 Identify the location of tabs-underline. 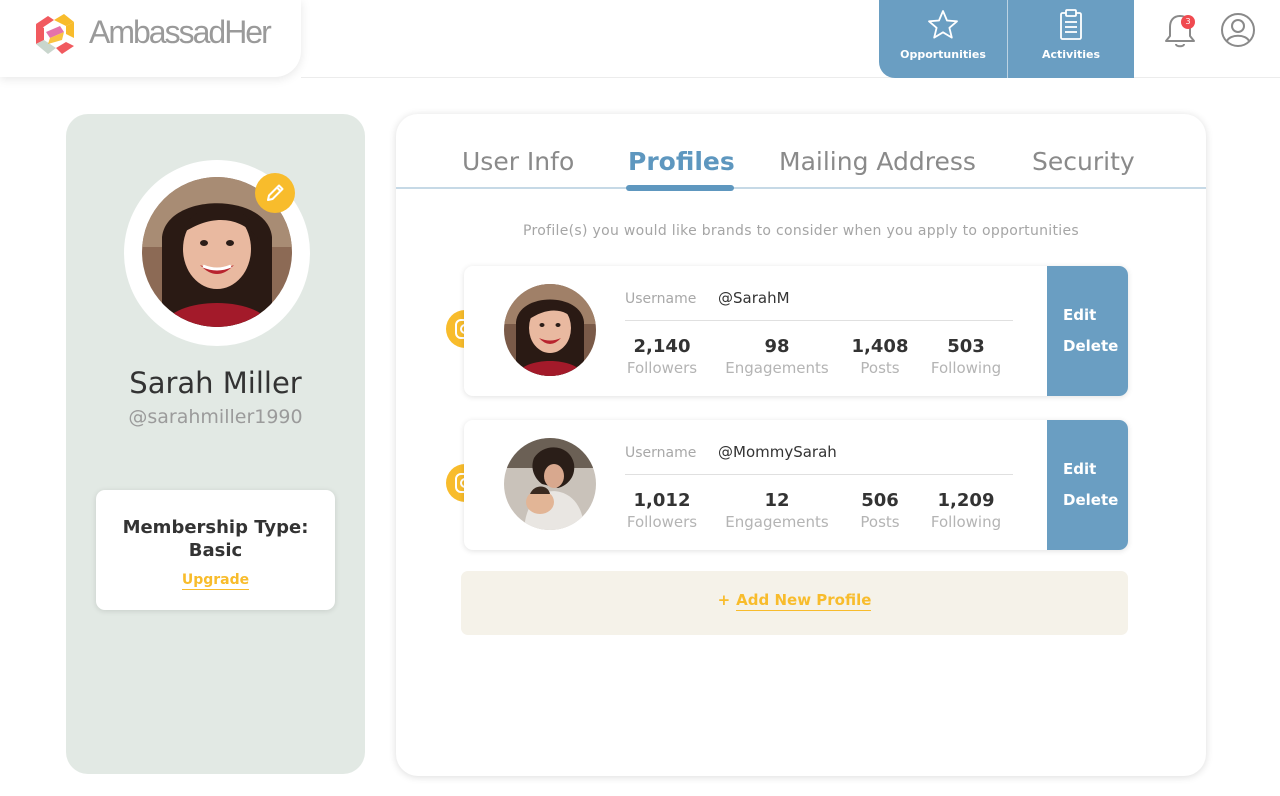
(801, 188).